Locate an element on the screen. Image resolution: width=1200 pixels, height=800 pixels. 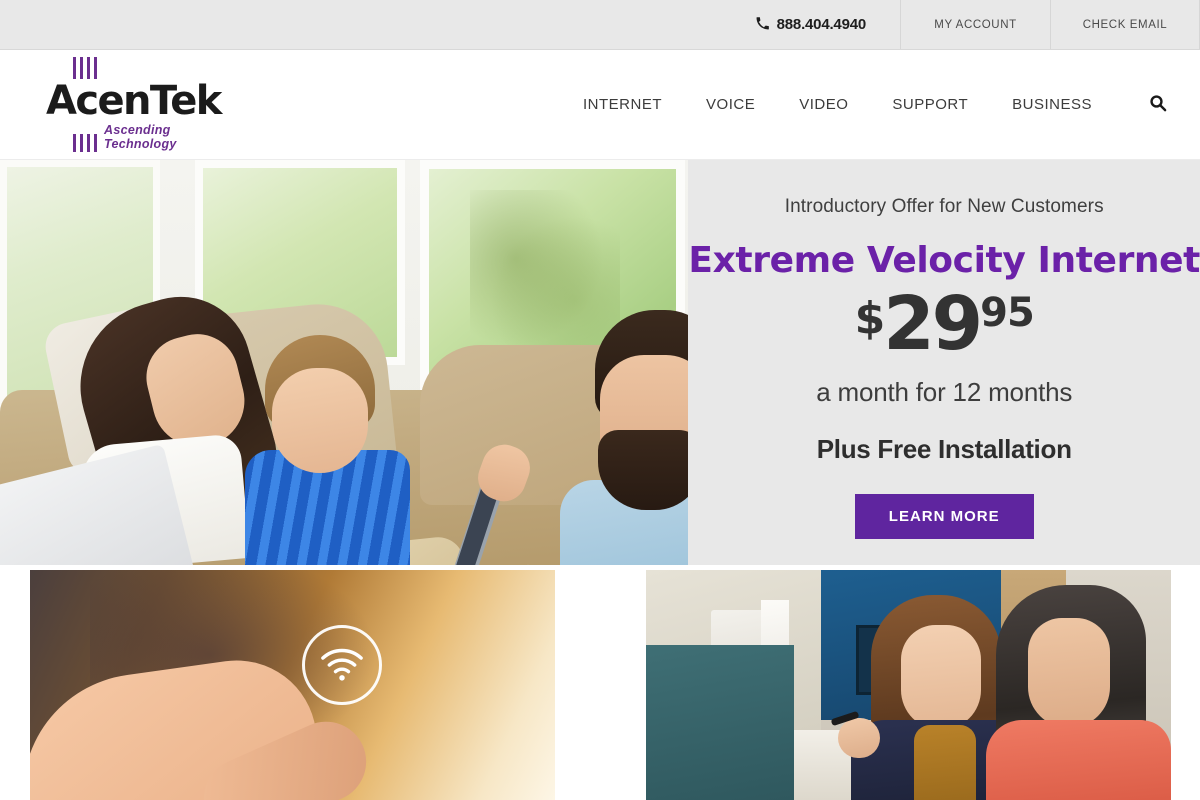
hero-term: a month for 12 months is located at coordinates (944, 392).